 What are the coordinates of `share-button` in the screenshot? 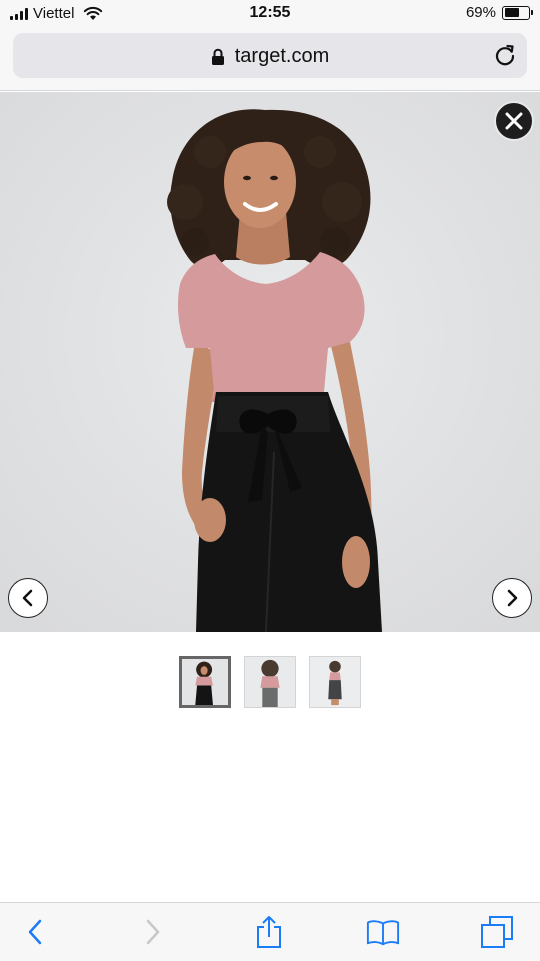 It's located at (269, 932).